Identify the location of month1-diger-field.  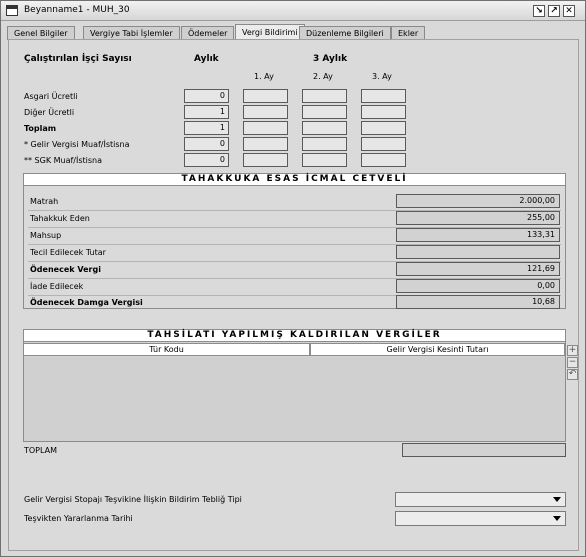
(265, 112).